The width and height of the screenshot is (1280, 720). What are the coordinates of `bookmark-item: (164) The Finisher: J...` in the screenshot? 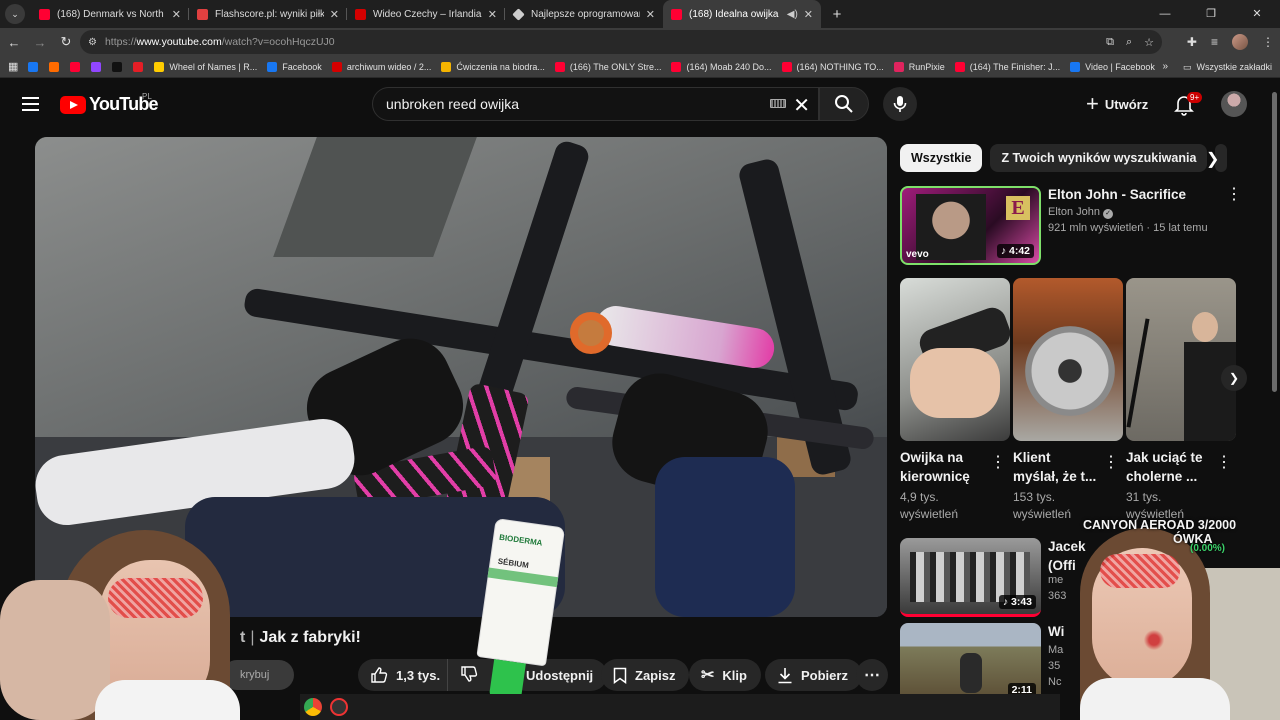 It's located at (1007, 66).